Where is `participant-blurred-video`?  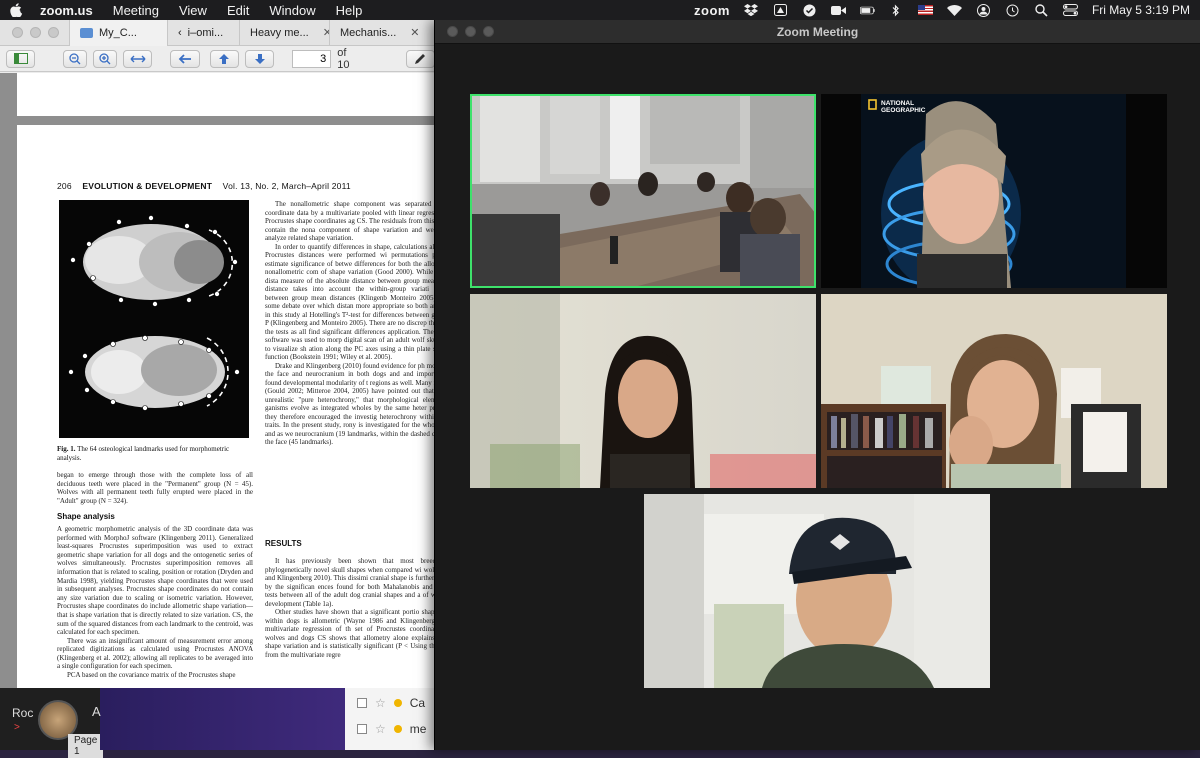 participant-blurred-video is located at coordinates (643, 391).